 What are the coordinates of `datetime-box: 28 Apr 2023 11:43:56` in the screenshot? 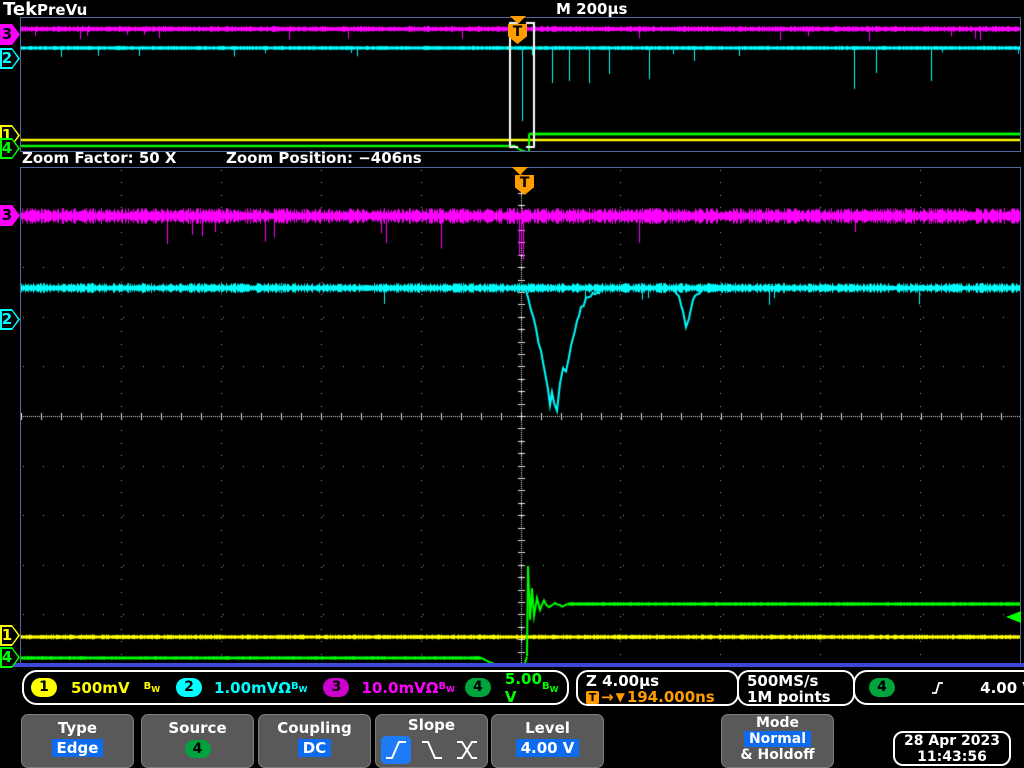 It's located at (952, 748).